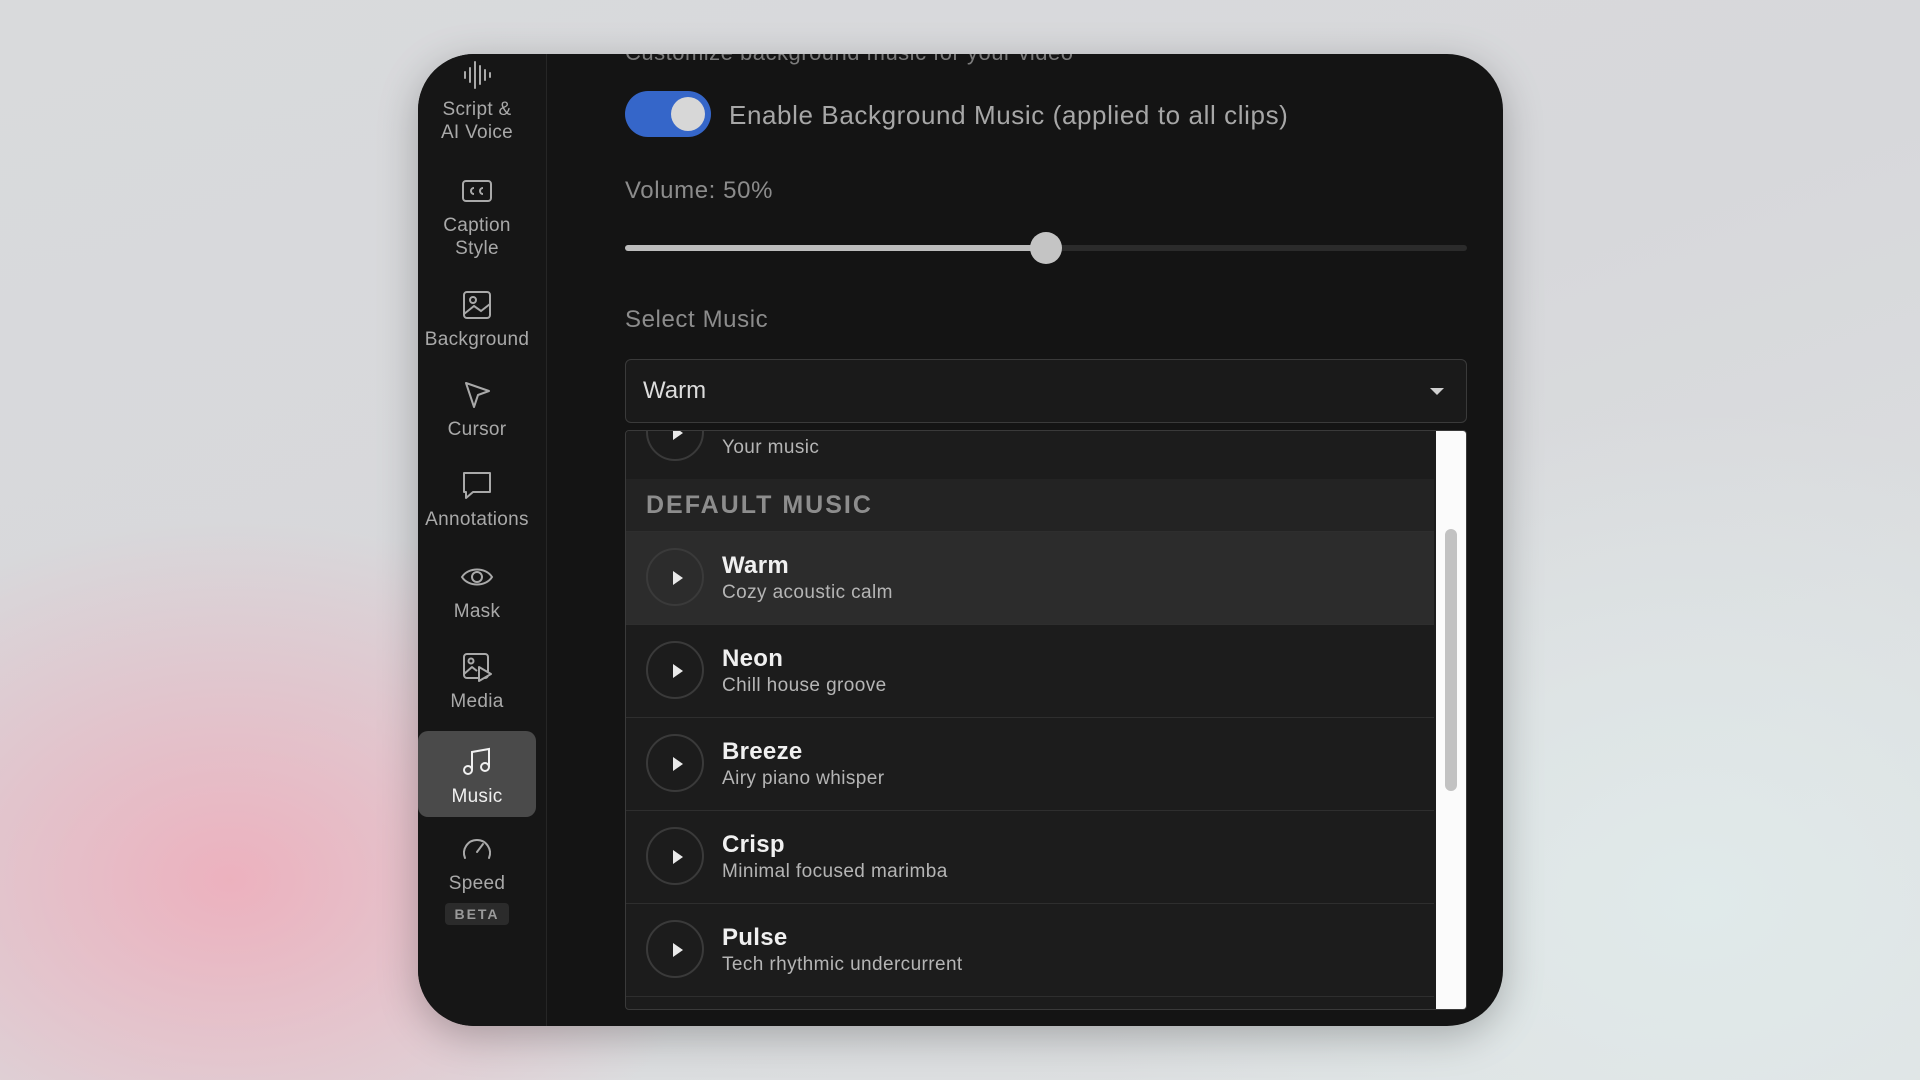 The height and width of the screenshot is (1080, 1920). Describe the element at coordinates (476, 761) in the screenshot. I see `music-note-icon` at that location.